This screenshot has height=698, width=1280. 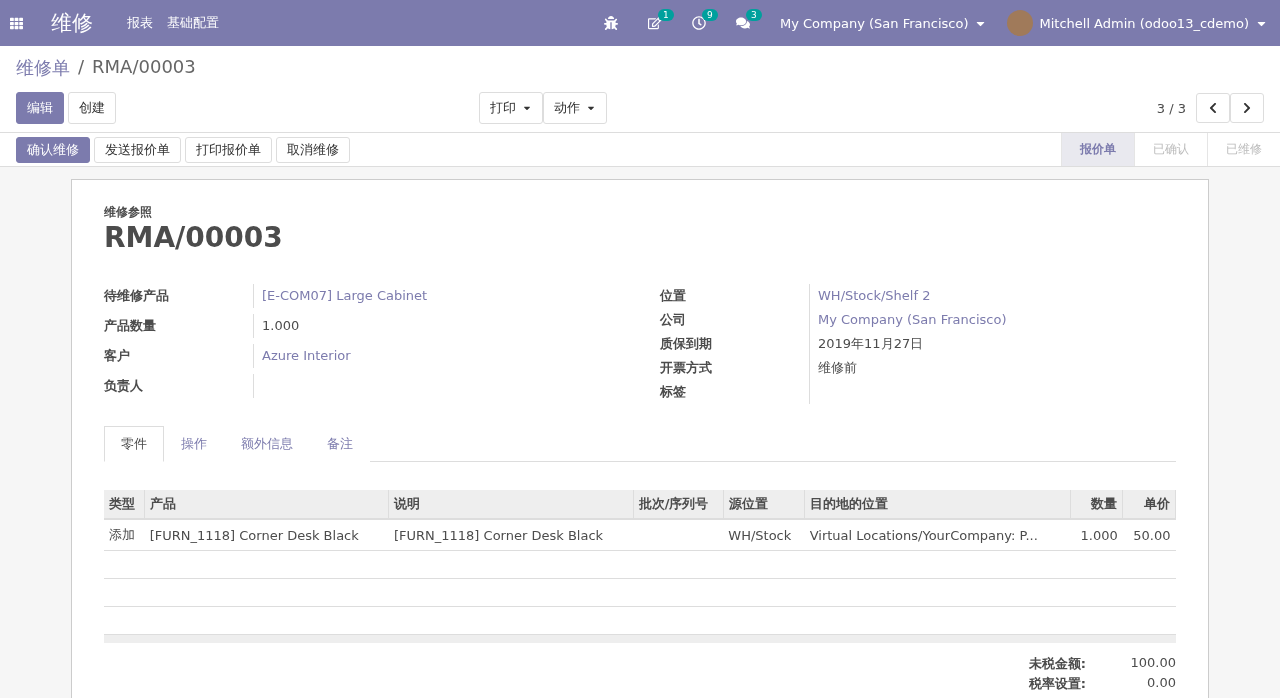 I want to click on action-button: 取消维修, so click(x=313, y=149).